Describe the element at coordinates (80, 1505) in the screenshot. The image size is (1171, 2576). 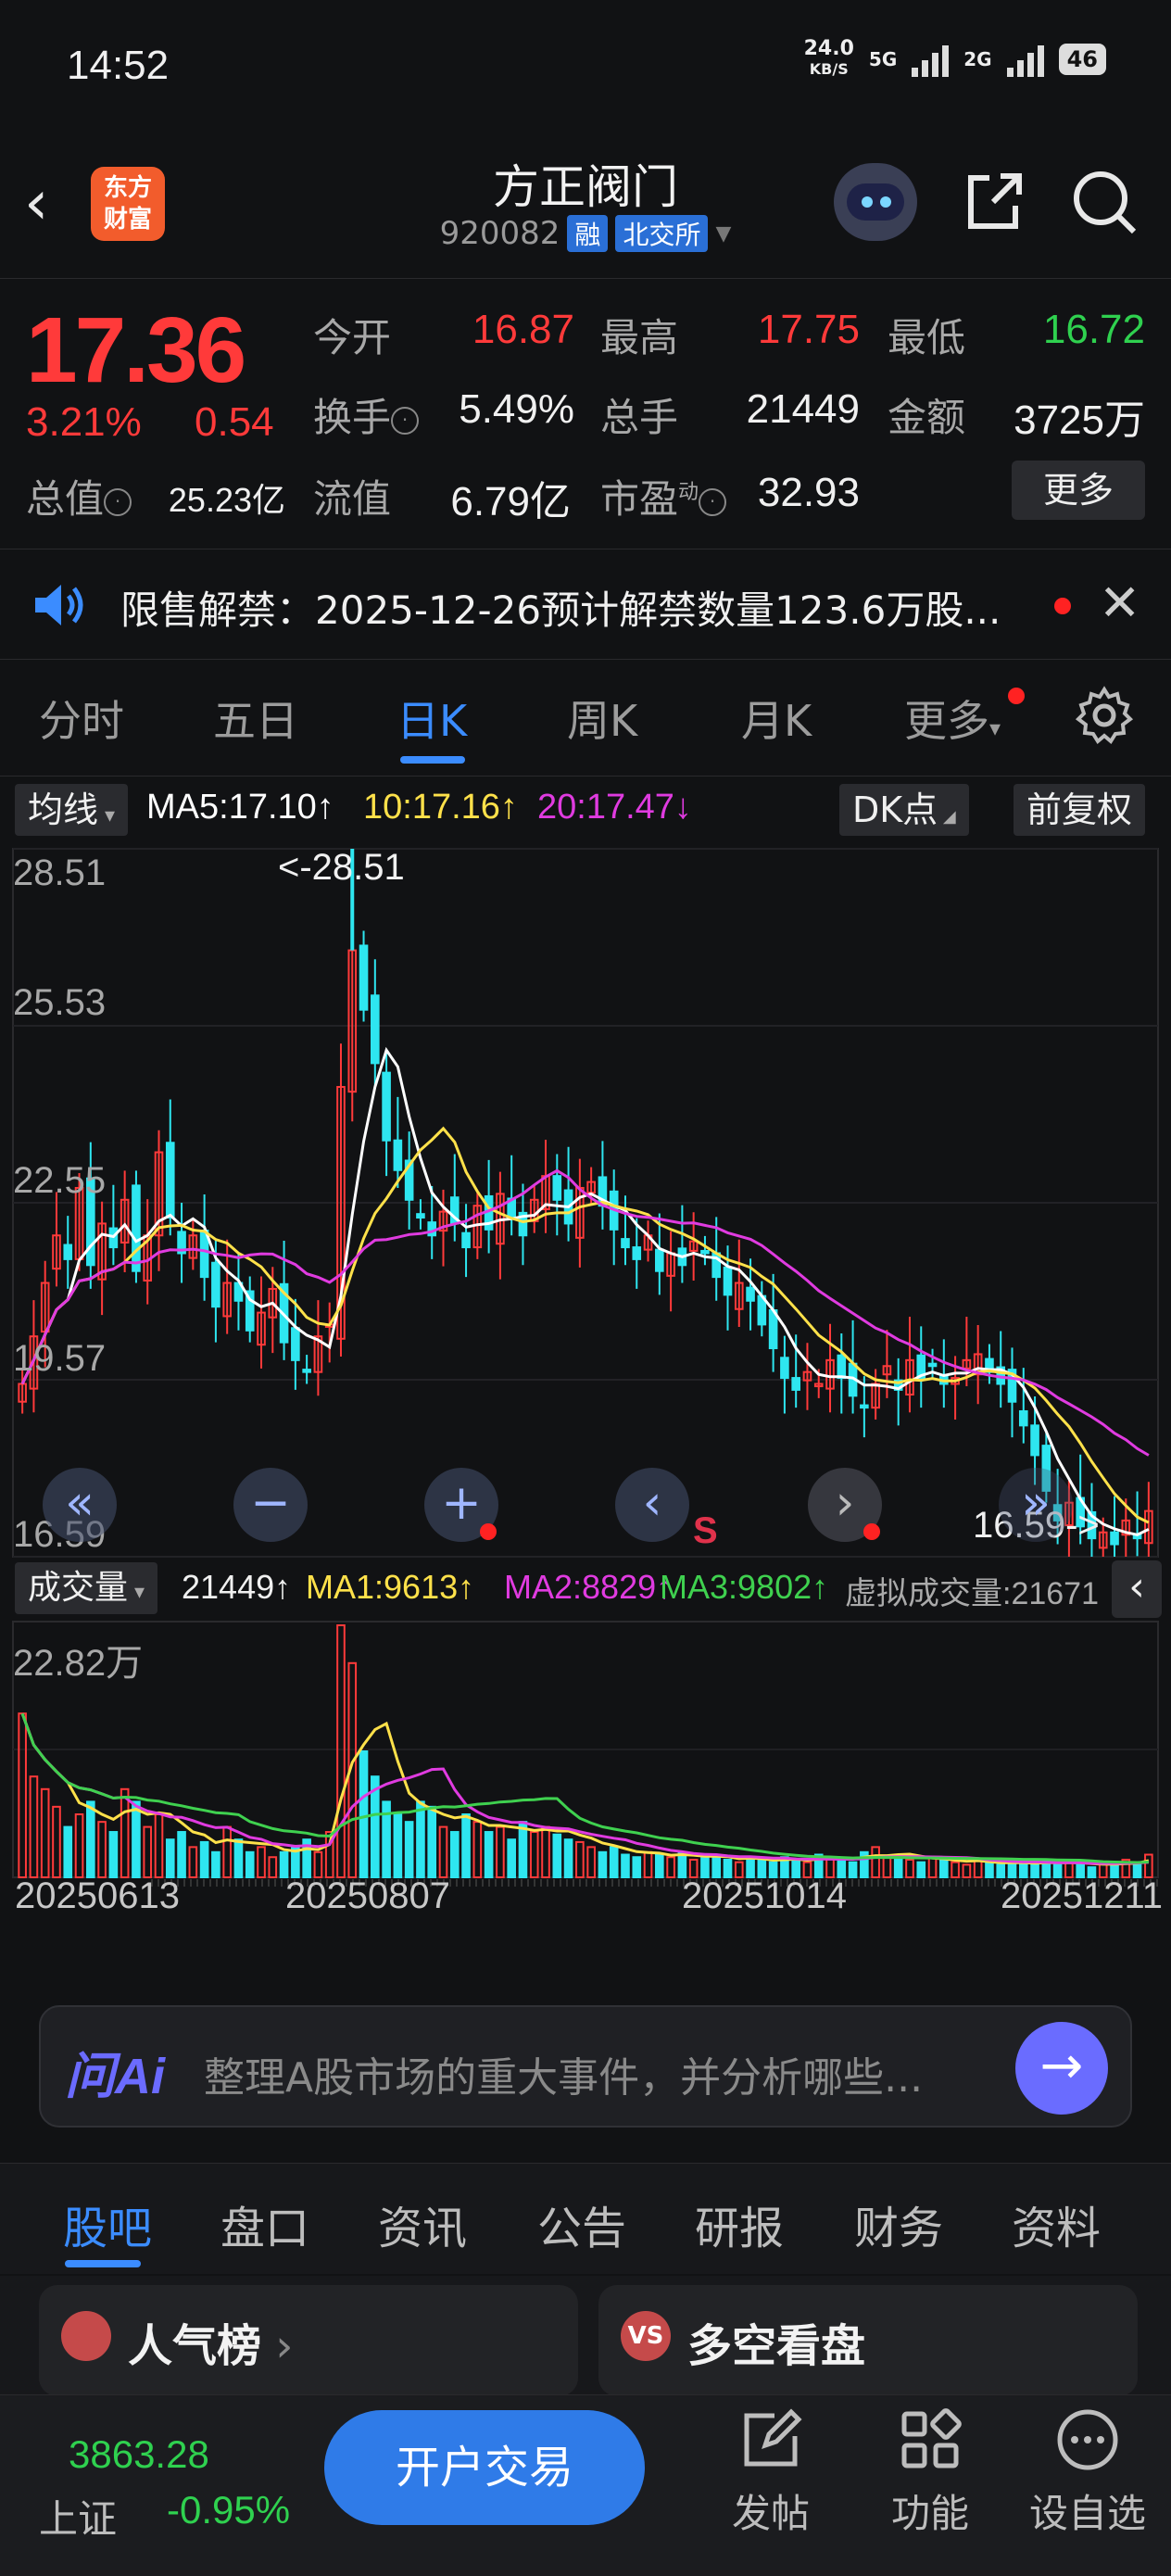
I see `rewind-icon: «` at that location.